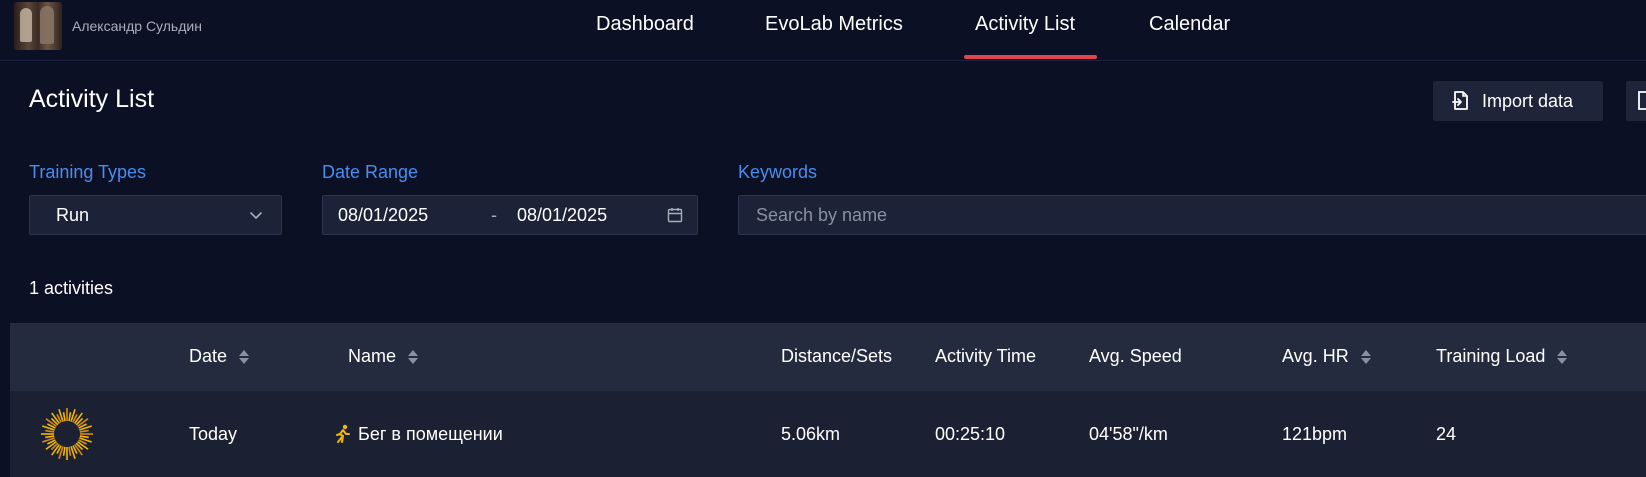 This screenshot has height=477, width=1646. Describe the element at coordinates (1502, 356) in the screenshot. I see `column-header-training-load: Training Load` at that location.